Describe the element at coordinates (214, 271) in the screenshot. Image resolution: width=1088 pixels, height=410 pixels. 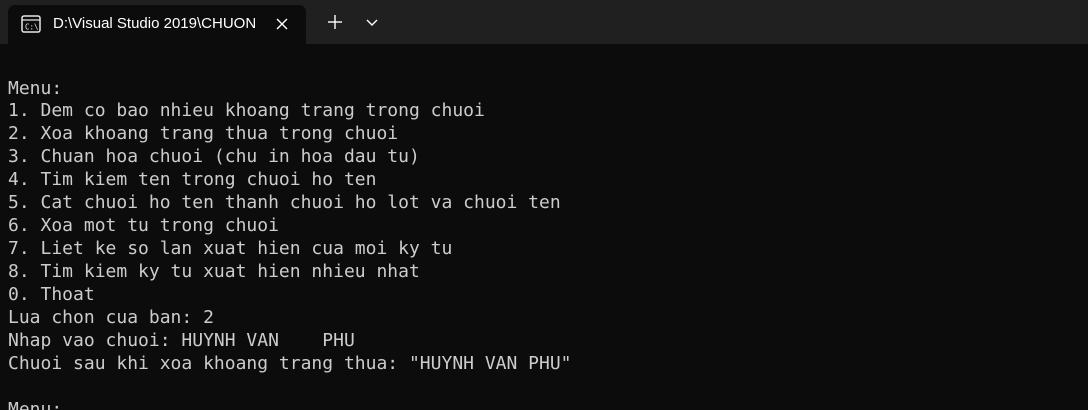
I see `console-line: 8. Tim kiem ky tu xuat hien nhieu nhat` at that location.